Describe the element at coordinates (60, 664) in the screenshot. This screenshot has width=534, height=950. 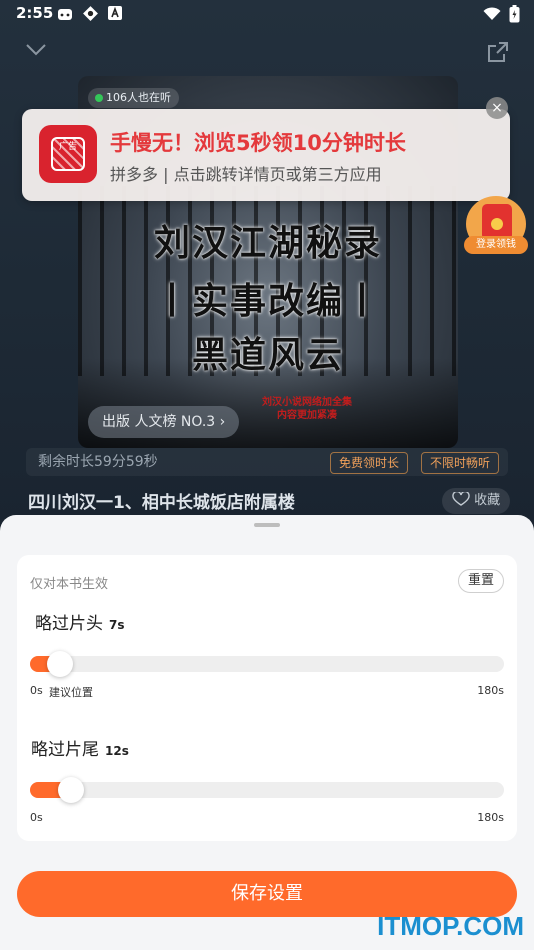
I see `skip-intro-thumb` at that location.